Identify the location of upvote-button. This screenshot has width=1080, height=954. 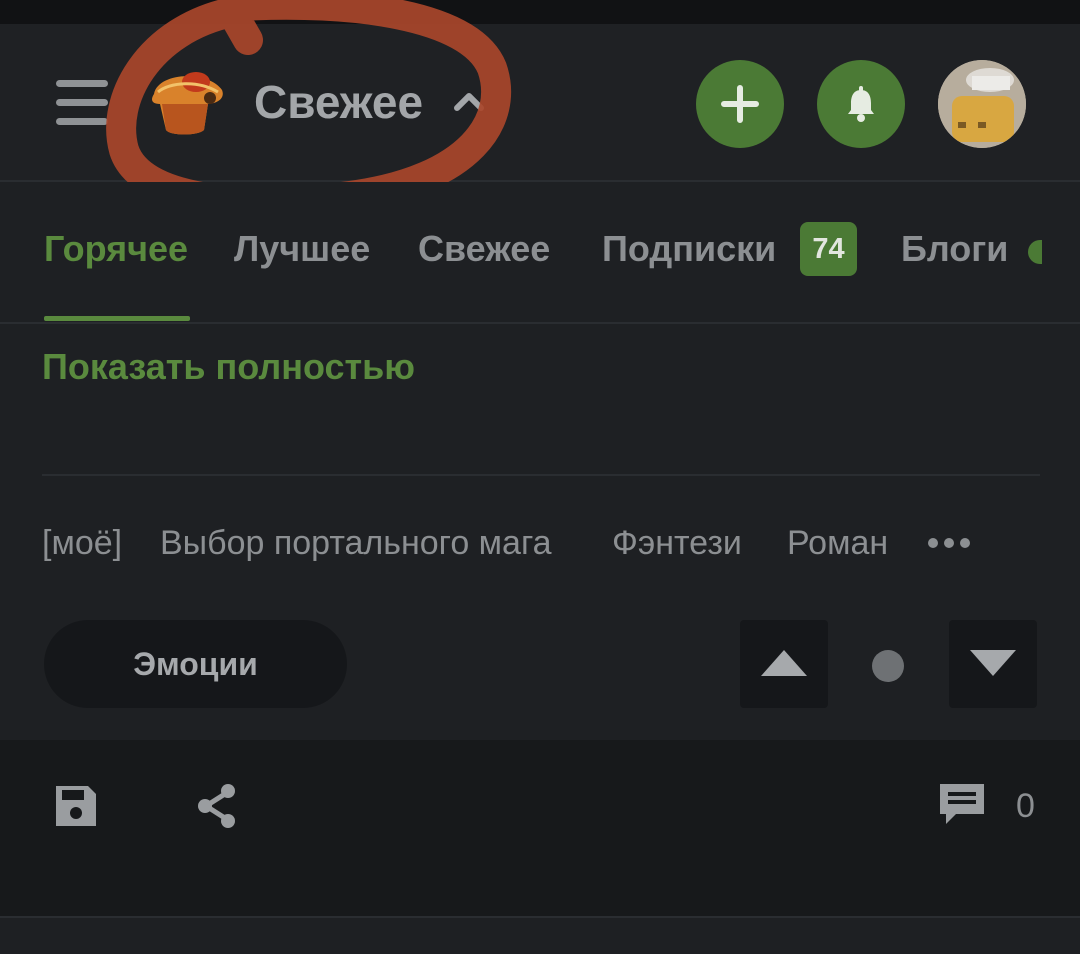
(784, 664).